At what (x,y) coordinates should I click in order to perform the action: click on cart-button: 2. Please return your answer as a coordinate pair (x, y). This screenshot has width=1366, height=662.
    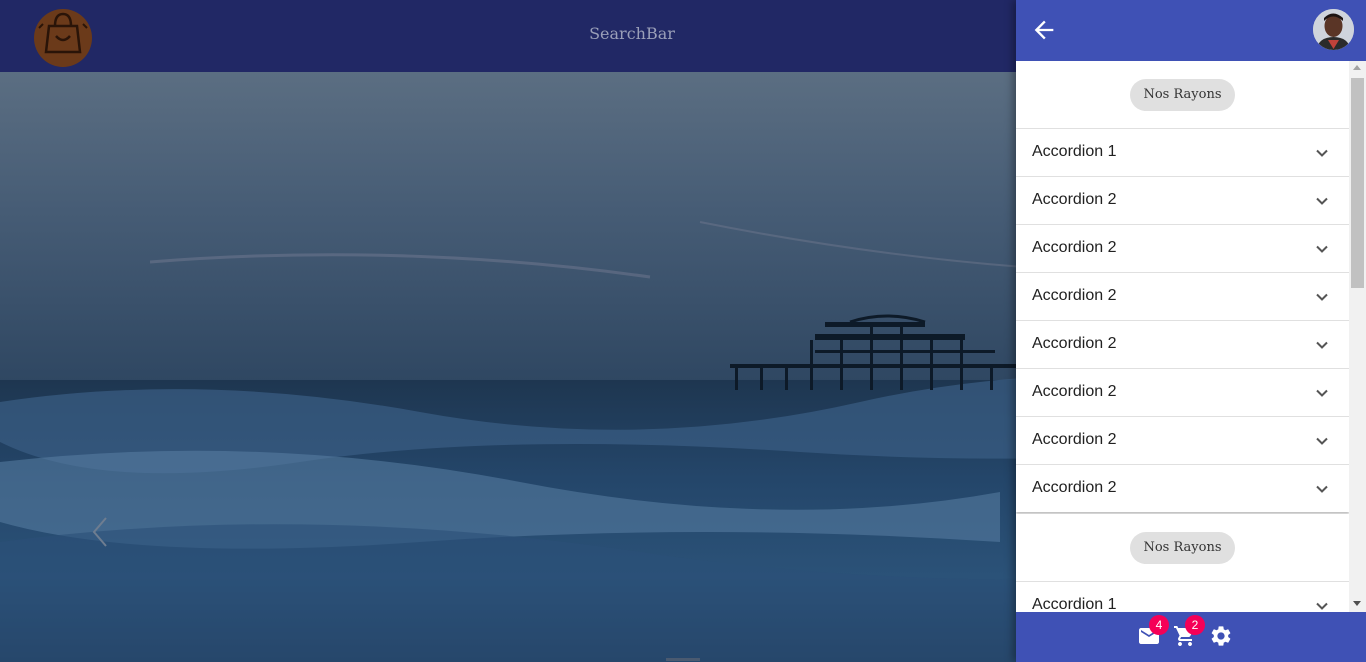
    Looking at the image, I should click on (1189, 631).